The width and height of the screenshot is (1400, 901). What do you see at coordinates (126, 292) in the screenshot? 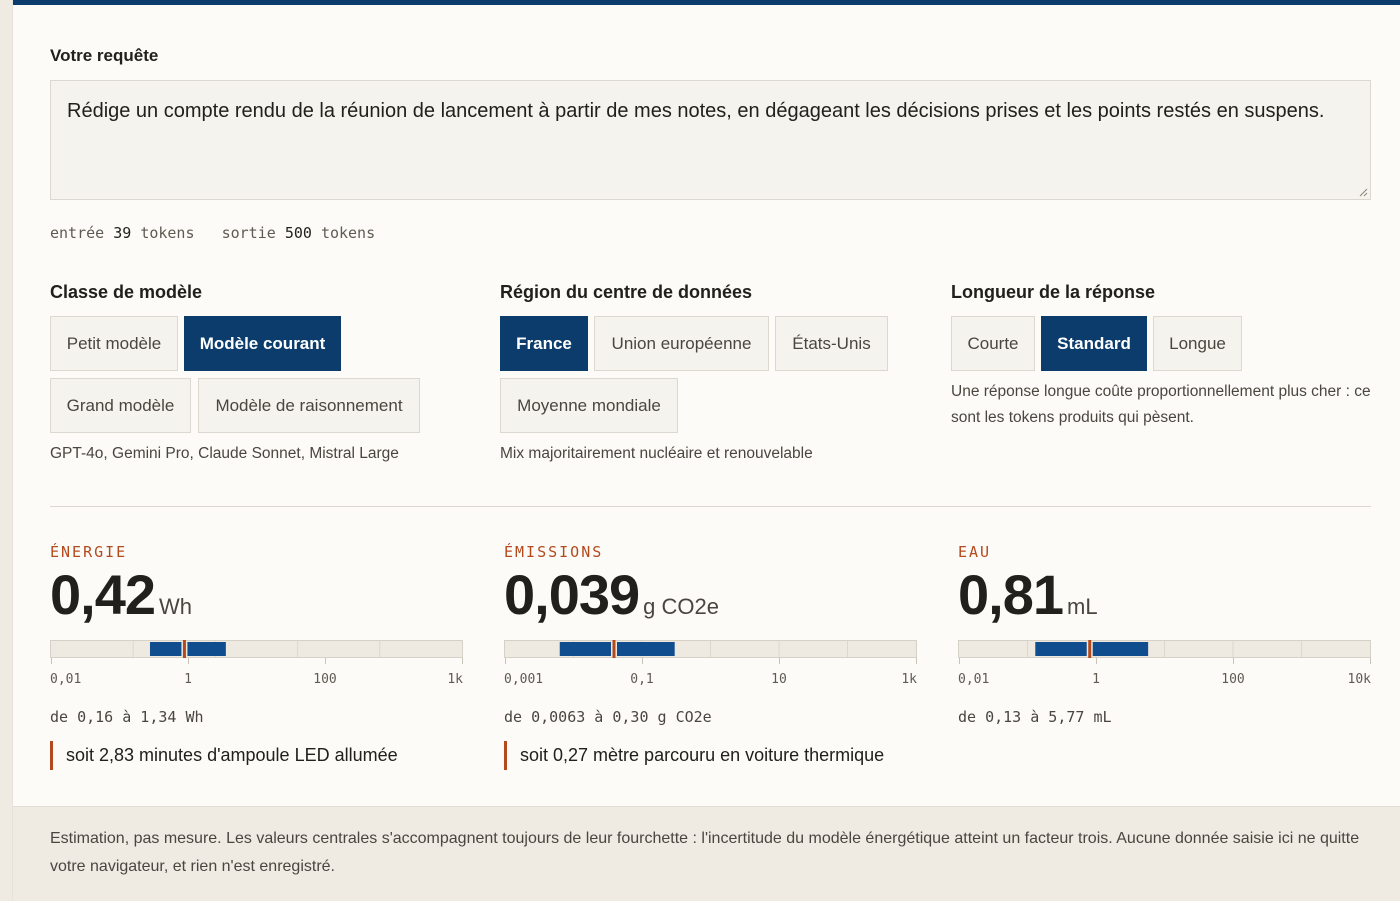
I see `model-class-title: Classe de modèle` at bounding box center [126, 292].